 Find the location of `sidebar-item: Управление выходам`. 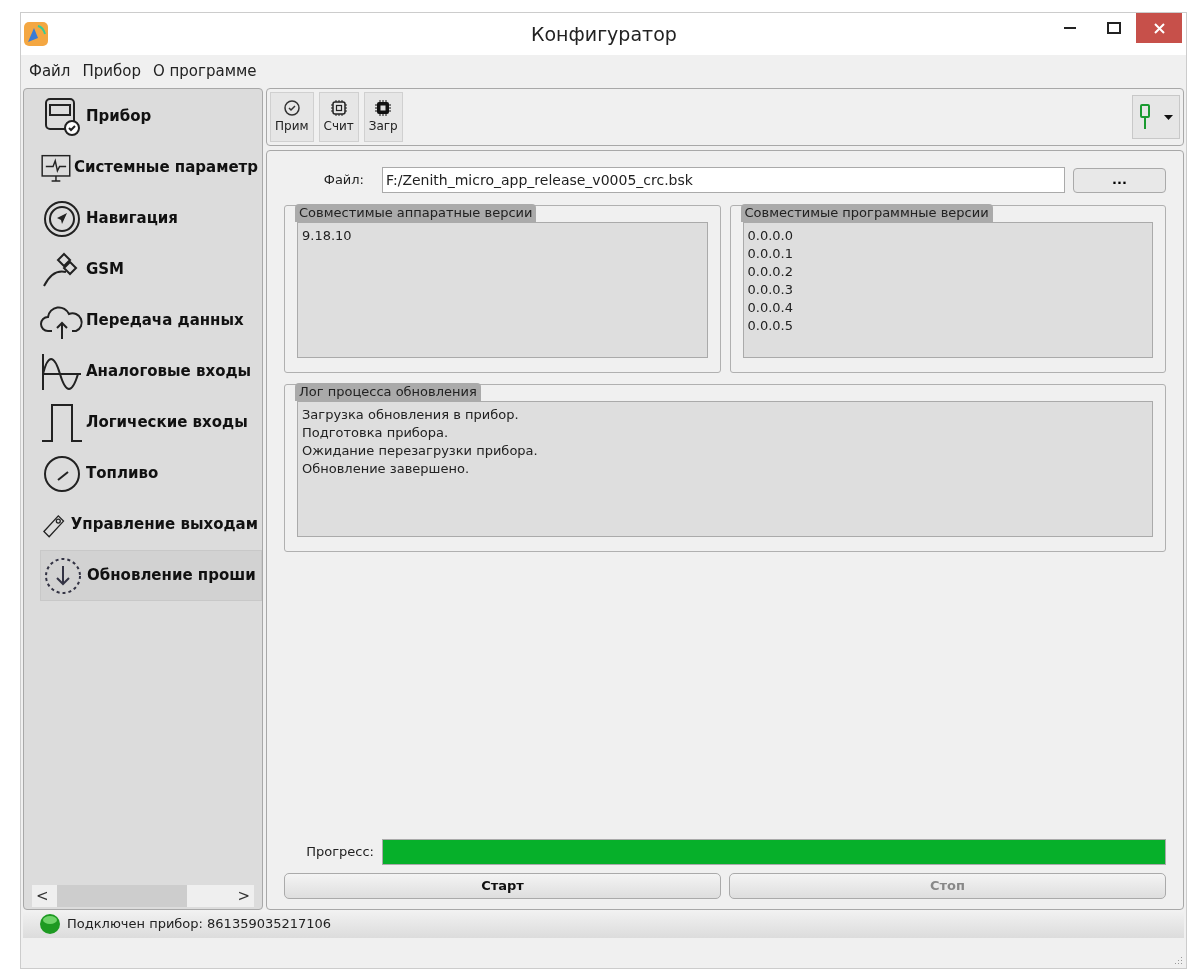

sidebar-item: Управление выходам is located at coordinates (151, 524).